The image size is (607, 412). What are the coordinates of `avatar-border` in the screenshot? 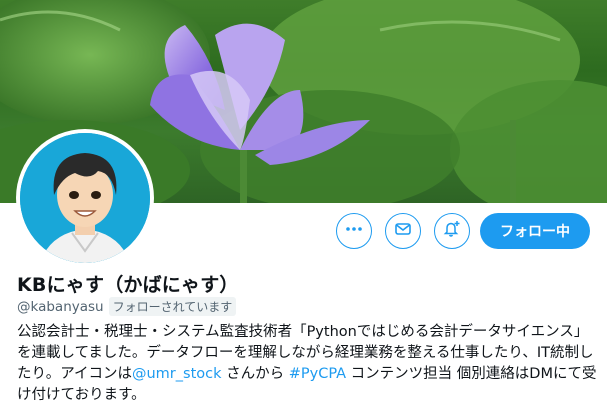 It's located at (85, 198).